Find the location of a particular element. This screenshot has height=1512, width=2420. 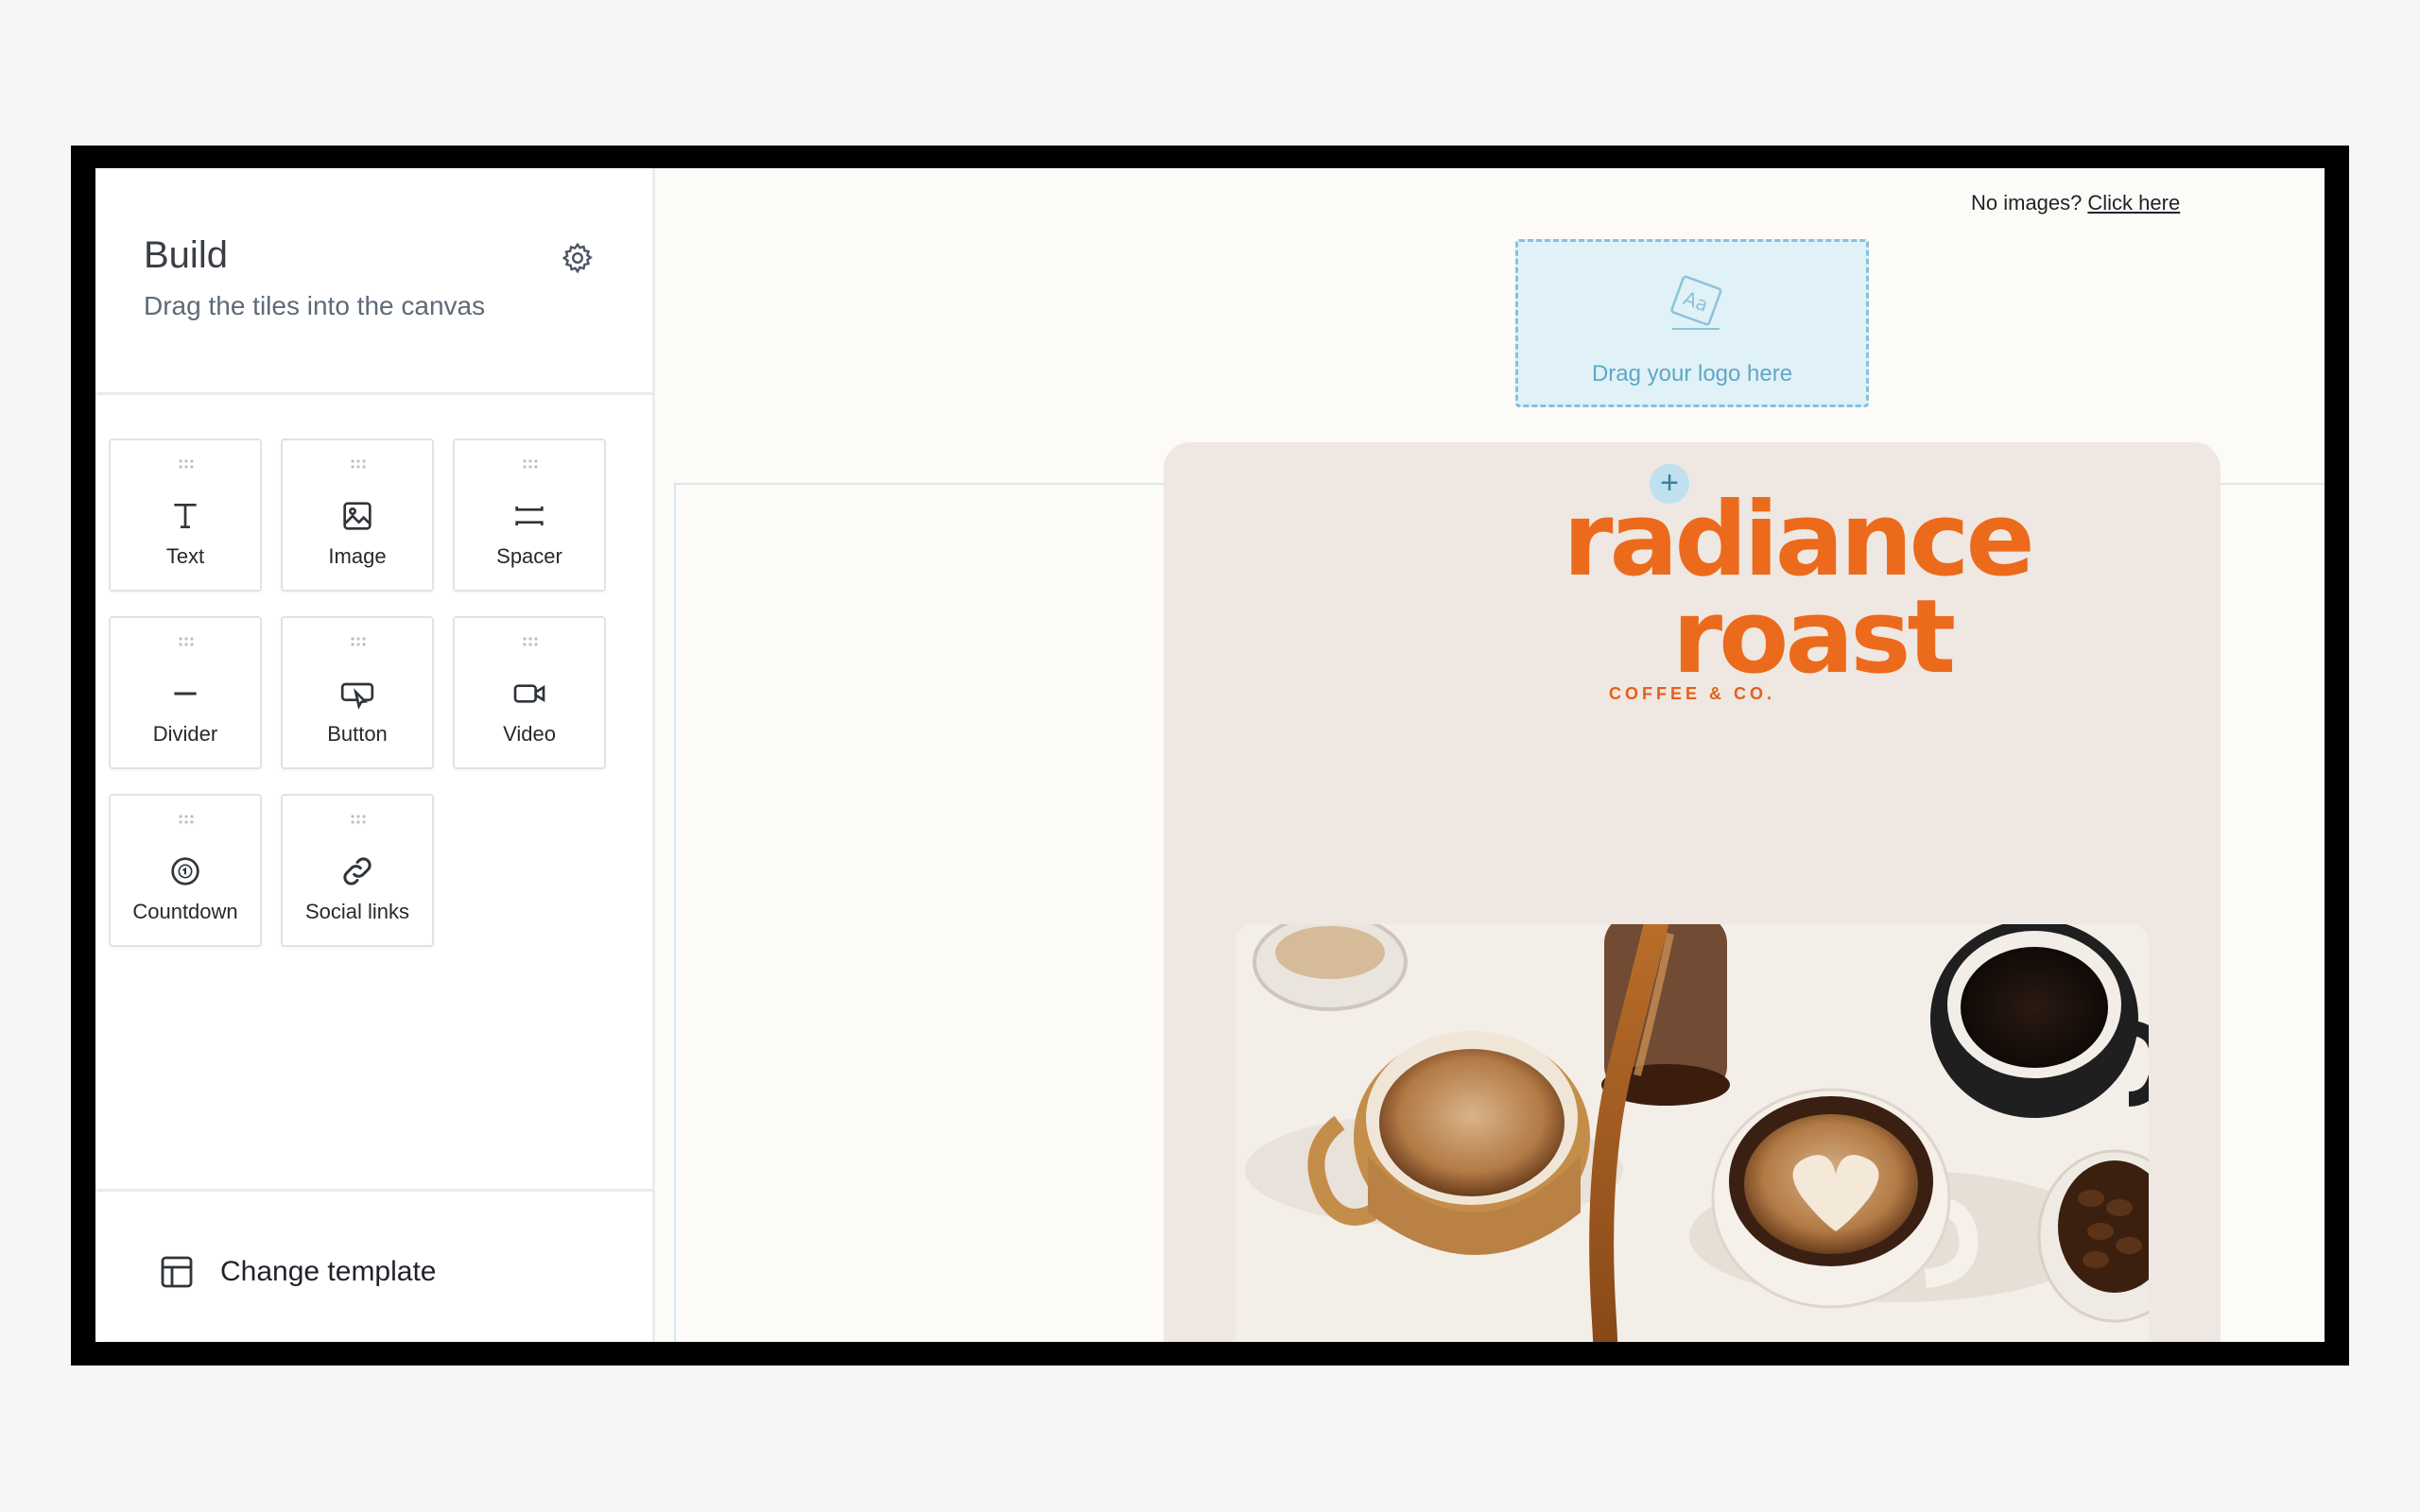

spacer-icon is located at coordinates (529, 516).